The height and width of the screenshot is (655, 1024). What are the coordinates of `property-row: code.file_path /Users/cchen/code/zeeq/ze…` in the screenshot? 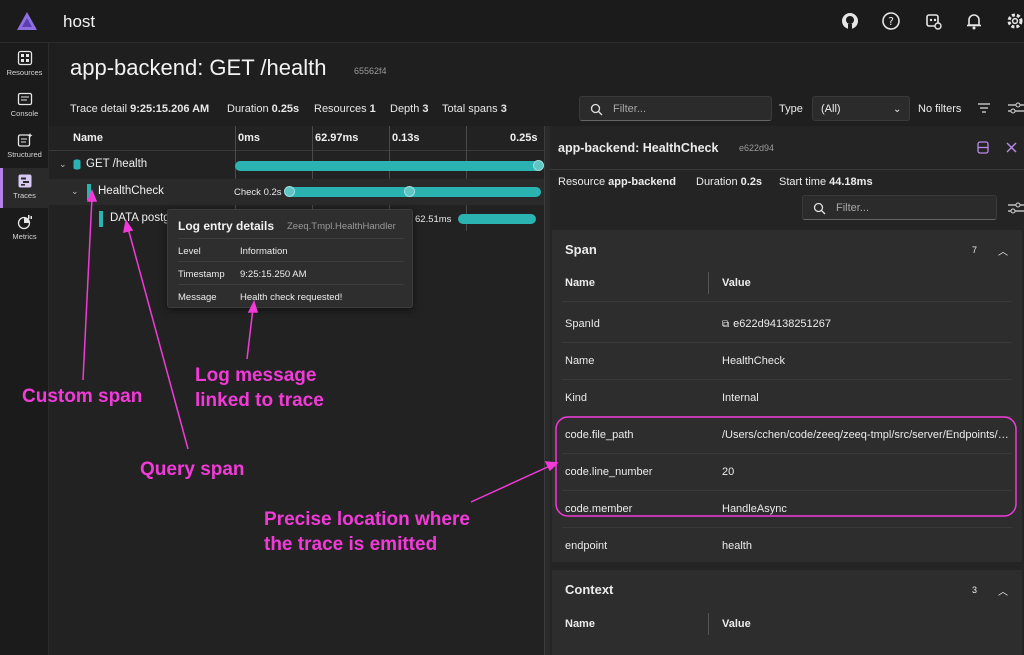 It's located at (787, 435).